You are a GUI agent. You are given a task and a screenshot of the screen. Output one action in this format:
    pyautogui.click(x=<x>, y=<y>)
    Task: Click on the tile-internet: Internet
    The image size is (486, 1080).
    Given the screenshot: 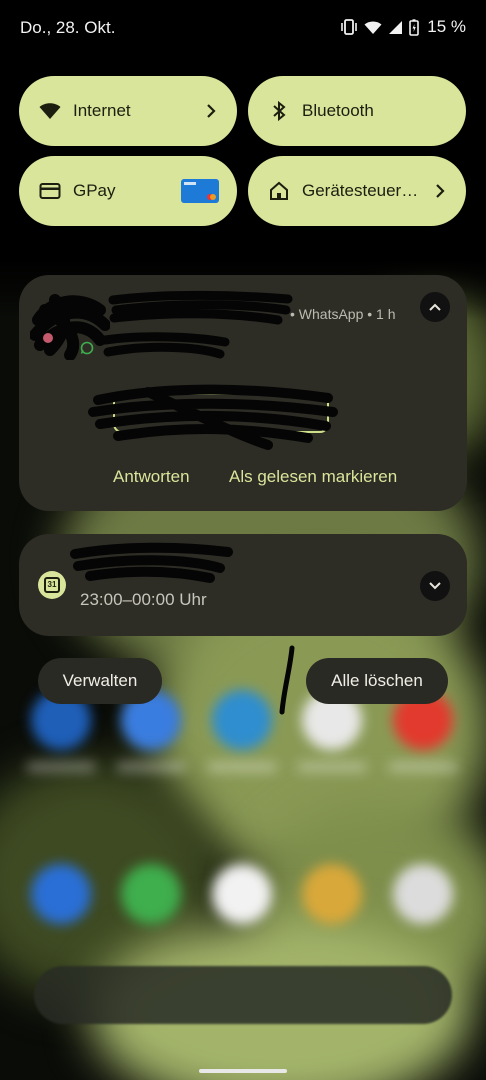 What is the action you would take?
    pyautogui.click(x=128, y=111)
    